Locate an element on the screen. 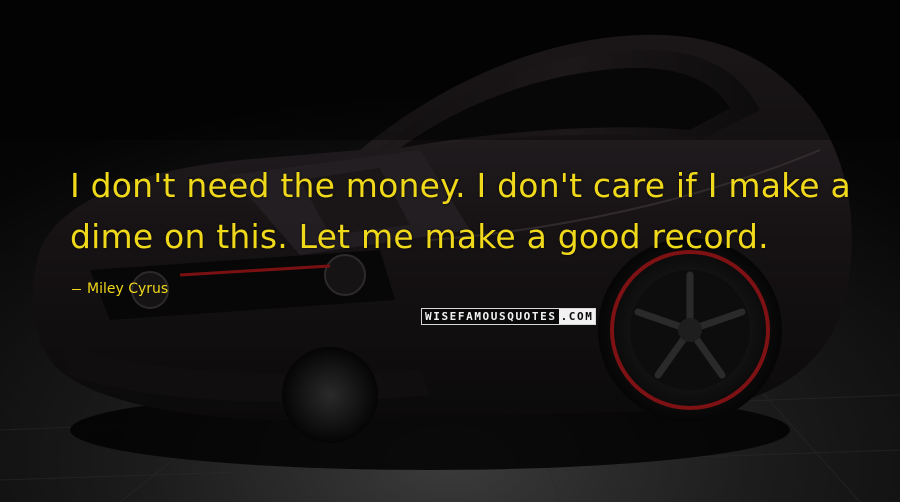 The height and width of the screenshot is (502, 900). author-dash is located at coordinates (76, 289).